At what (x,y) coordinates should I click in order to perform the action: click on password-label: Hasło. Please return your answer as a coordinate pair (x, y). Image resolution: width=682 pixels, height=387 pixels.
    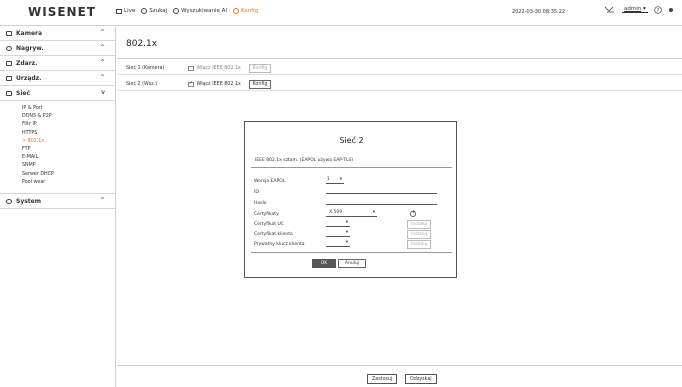
    Looking at the image, I should click on (260, 203).